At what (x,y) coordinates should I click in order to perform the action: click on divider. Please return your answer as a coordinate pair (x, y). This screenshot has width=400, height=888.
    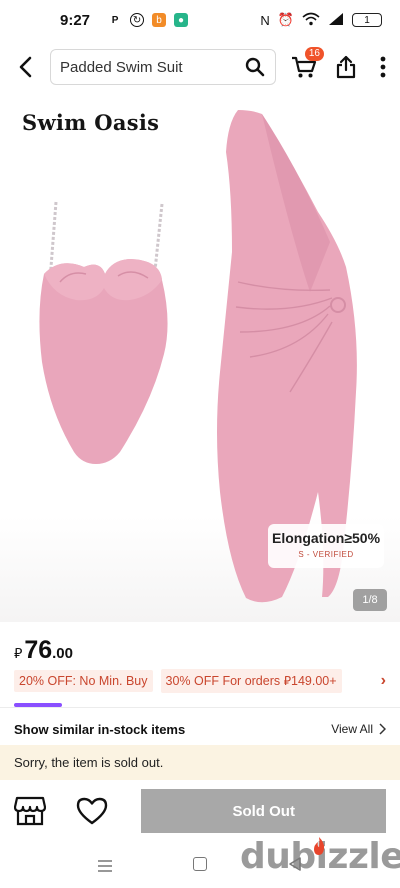
    Looking at the image, I should click on (200, 707).